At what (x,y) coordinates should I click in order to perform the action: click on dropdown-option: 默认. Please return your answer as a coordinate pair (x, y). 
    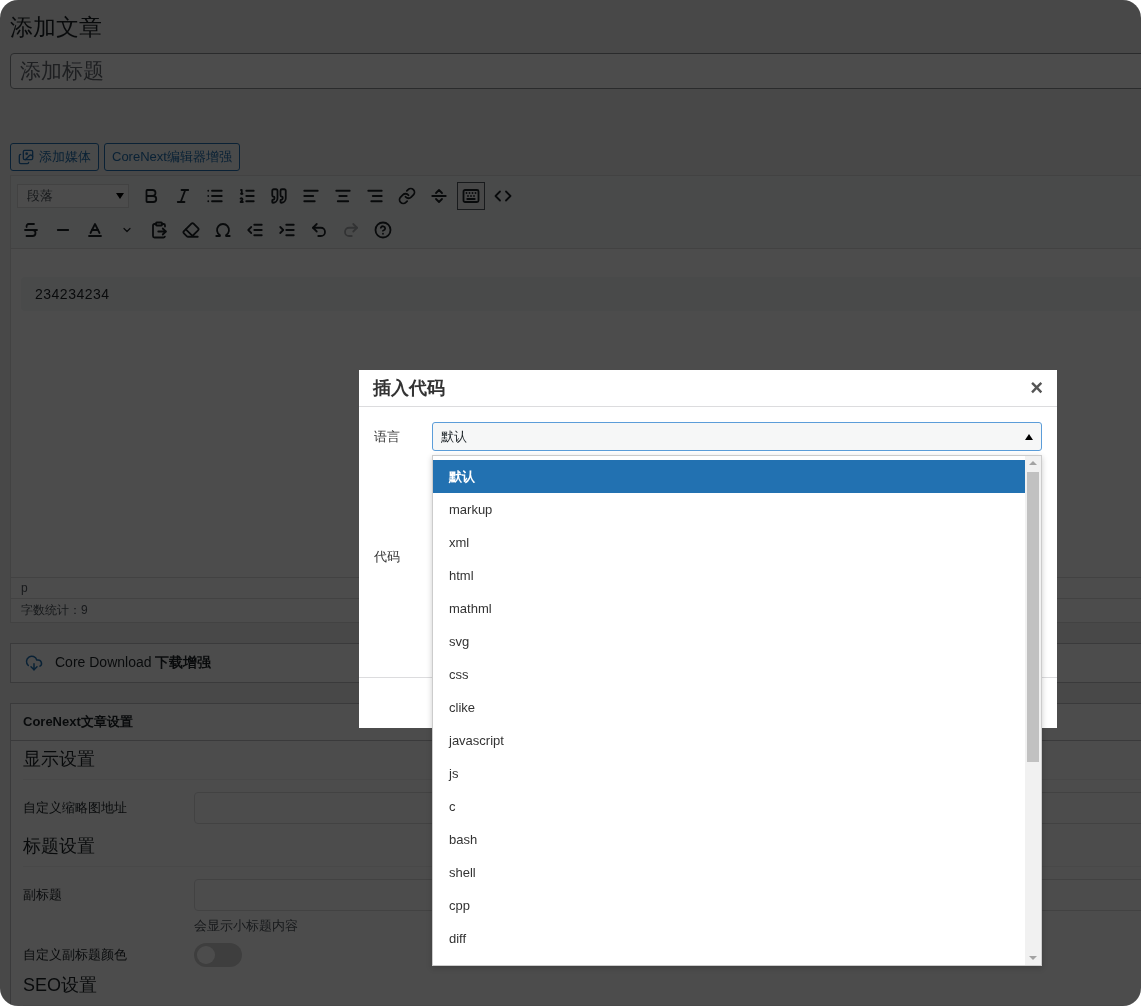
    Looking at the image, I should click on (729, 476).